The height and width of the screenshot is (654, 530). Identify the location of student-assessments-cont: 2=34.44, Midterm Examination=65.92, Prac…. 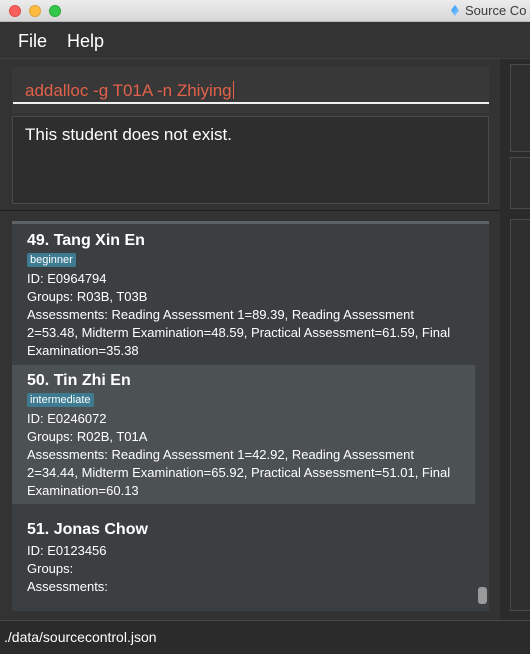
(239, 472).